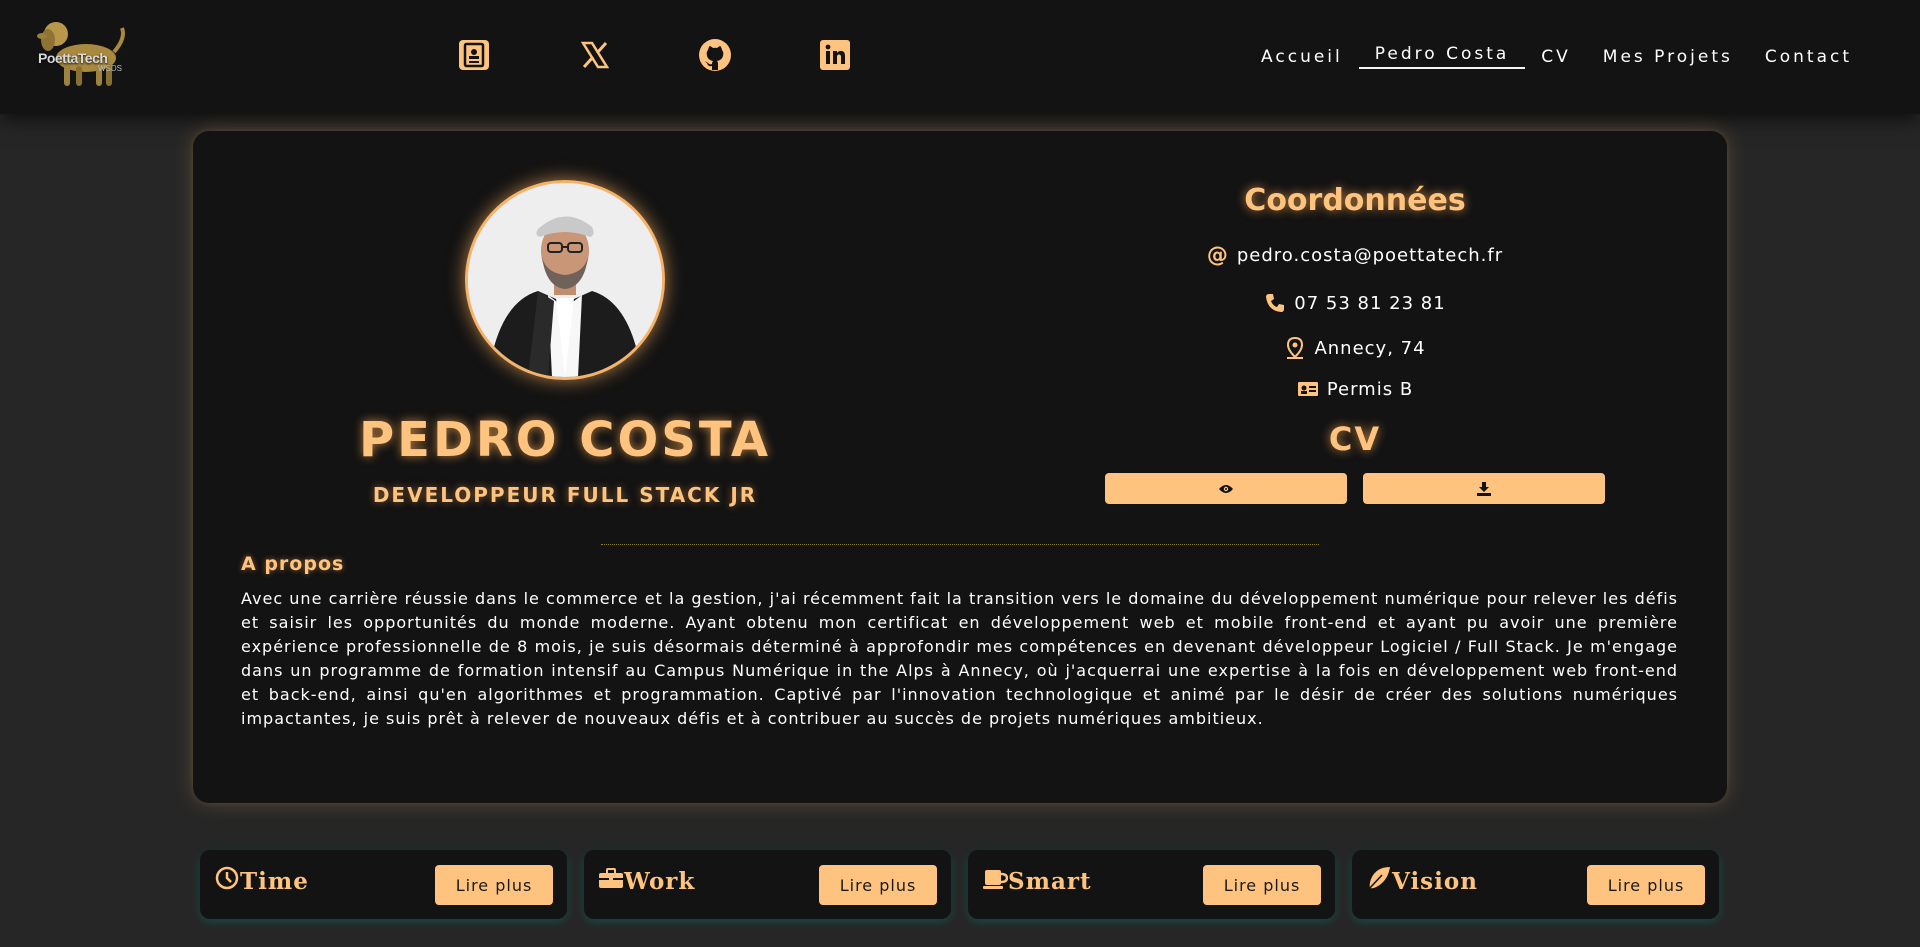 The height and width of the screenshot is (947, 1920). Describe the element at coordinates (110, 68) in the screenshot. I see `logo-subtext: WSDS` at that location.